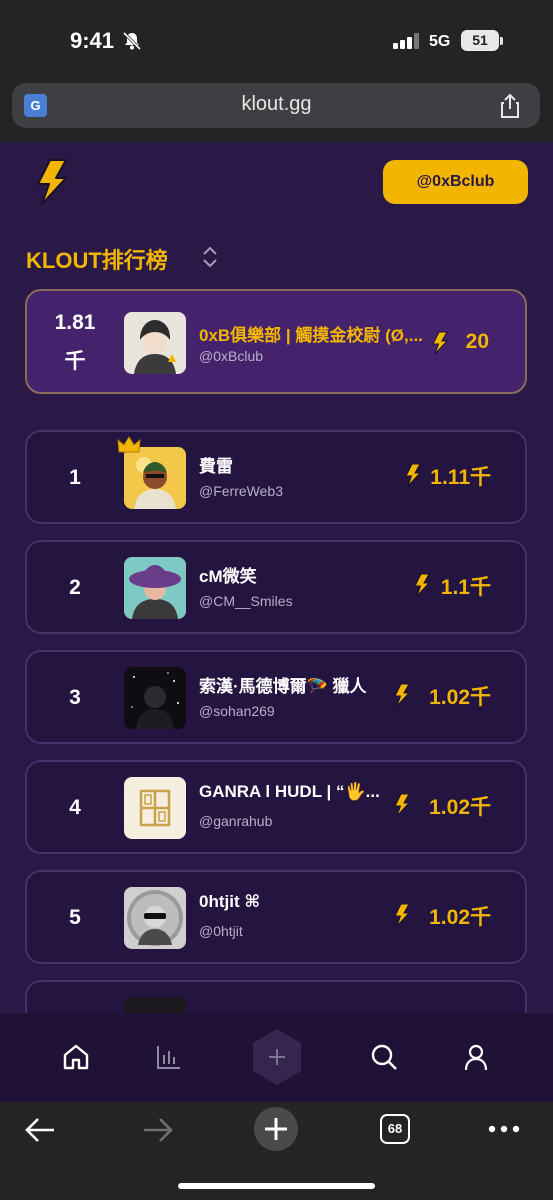 This screenshot has width=553, height=1200. What do you see at coordinates (276, 1129) in the screenshot?
I see `new-tab-icon` at bounding box center [276, 1129].